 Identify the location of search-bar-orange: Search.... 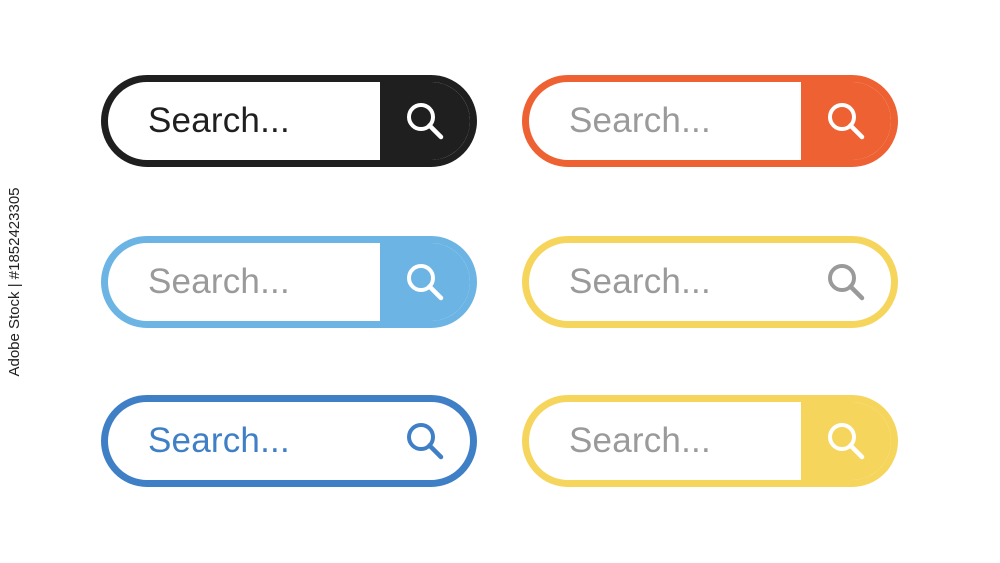
(710, 121).